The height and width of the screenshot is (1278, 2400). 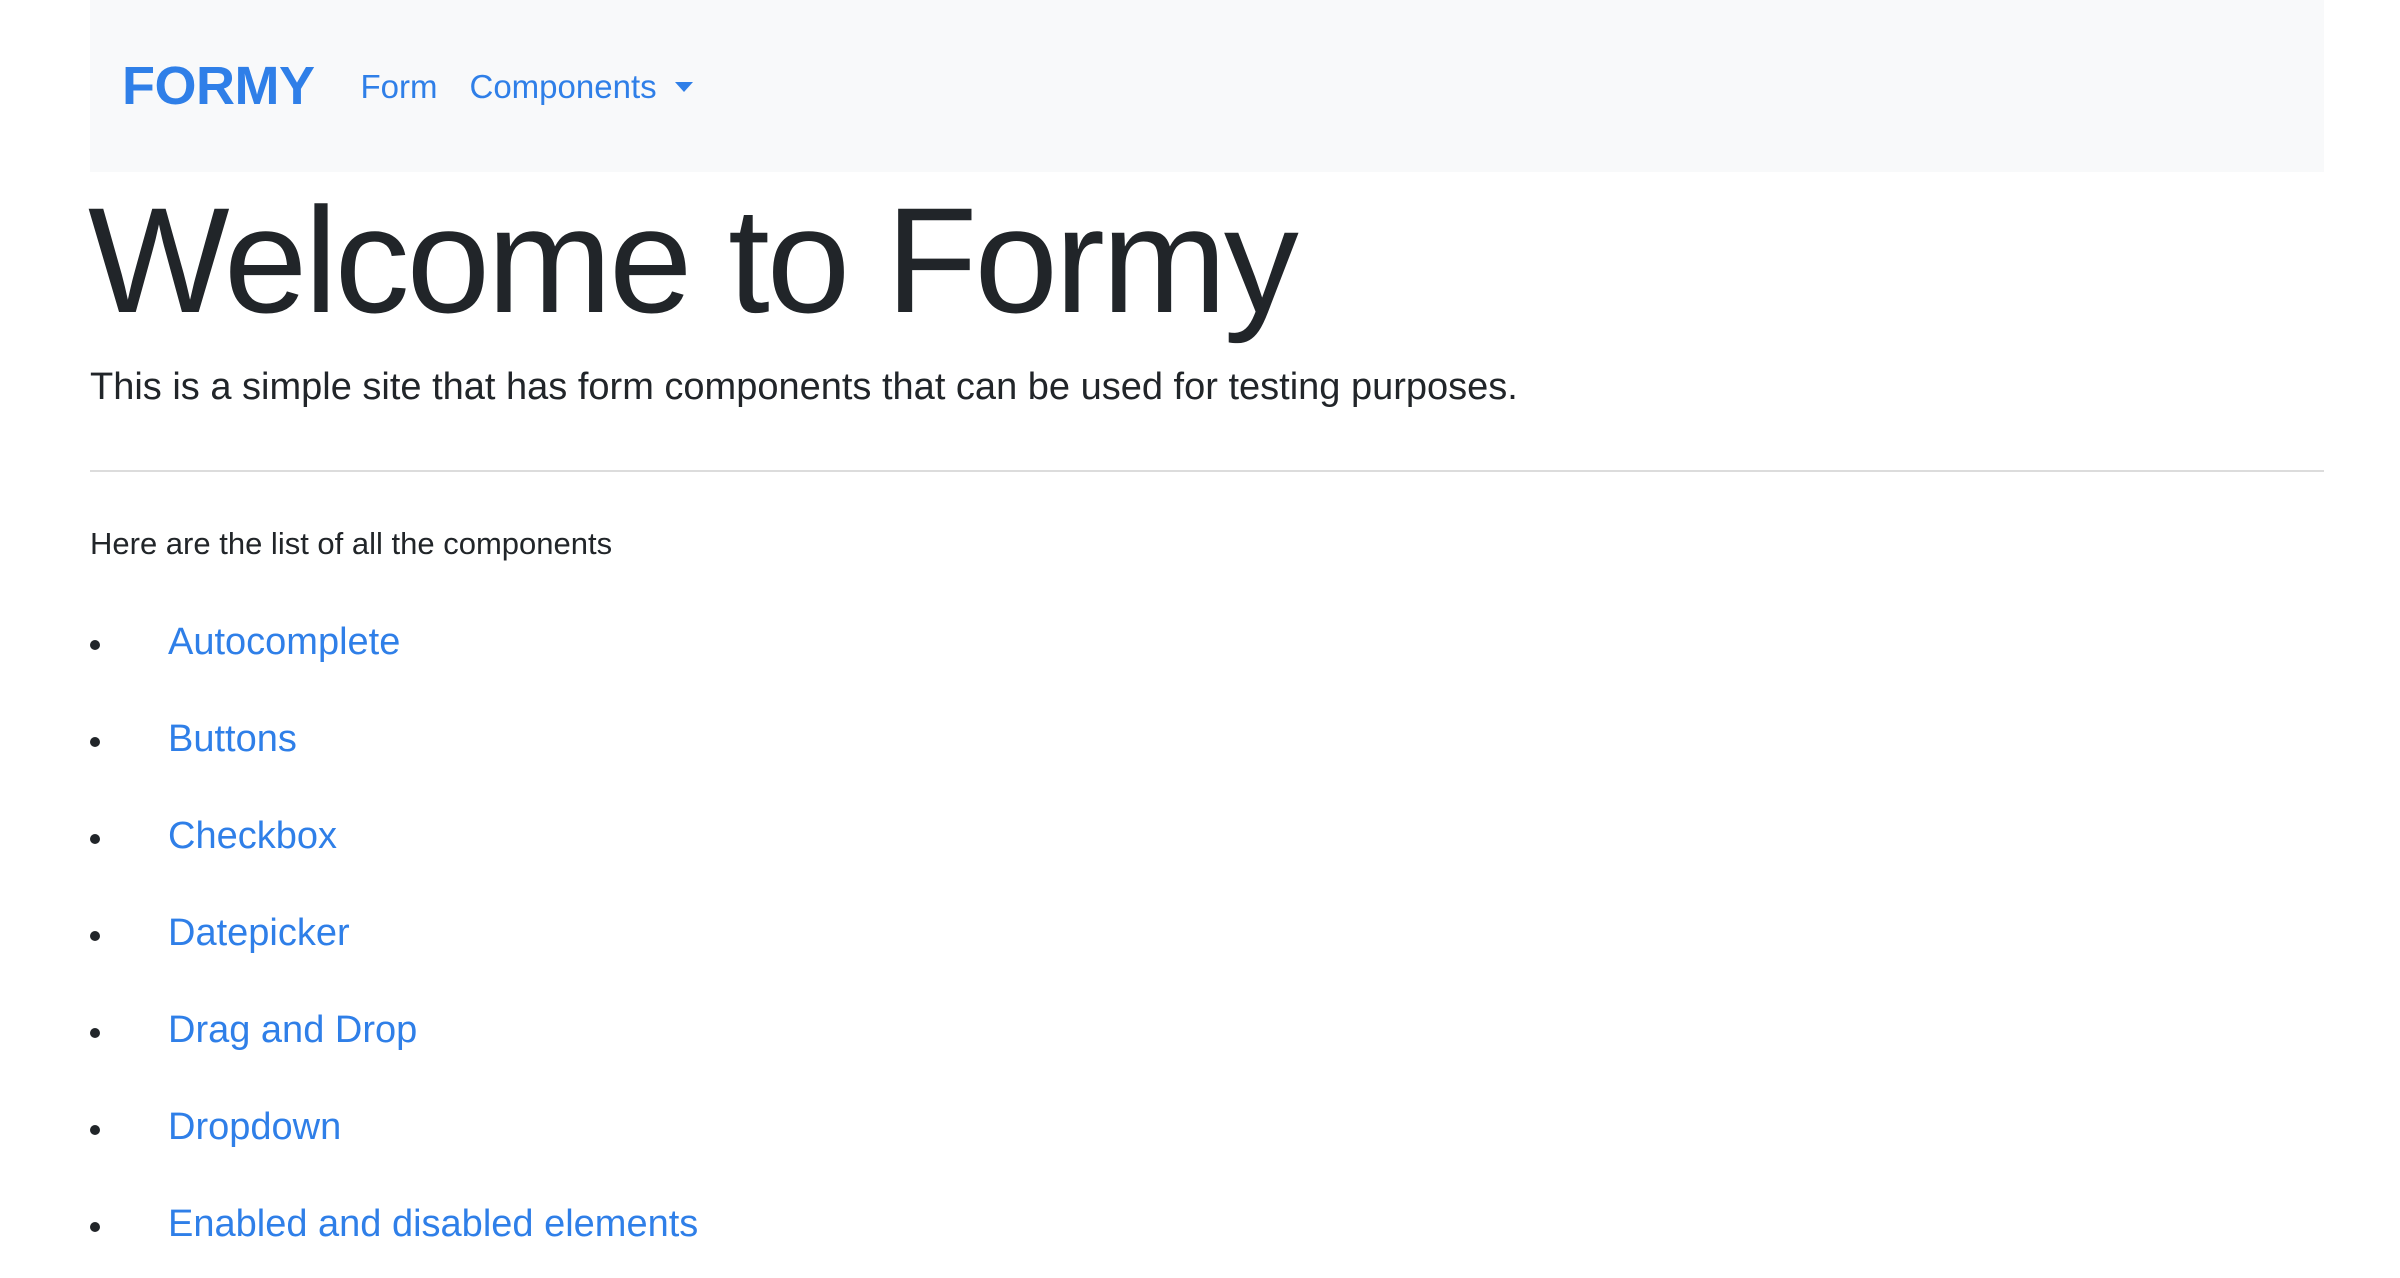 I want to click on list-item: Checkbox, so click(x=394, y=862).